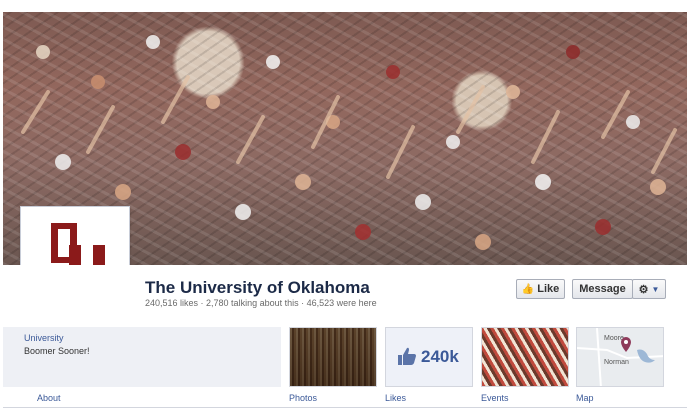 The width and height of the screenshot is (690, 420). I want to click on thumbs-up-icon, so click(407, 356).